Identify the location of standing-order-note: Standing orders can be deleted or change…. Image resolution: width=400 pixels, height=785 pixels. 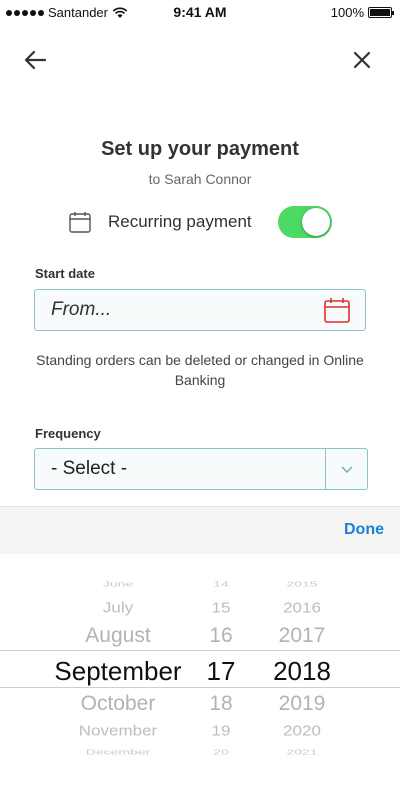
(200, 370).